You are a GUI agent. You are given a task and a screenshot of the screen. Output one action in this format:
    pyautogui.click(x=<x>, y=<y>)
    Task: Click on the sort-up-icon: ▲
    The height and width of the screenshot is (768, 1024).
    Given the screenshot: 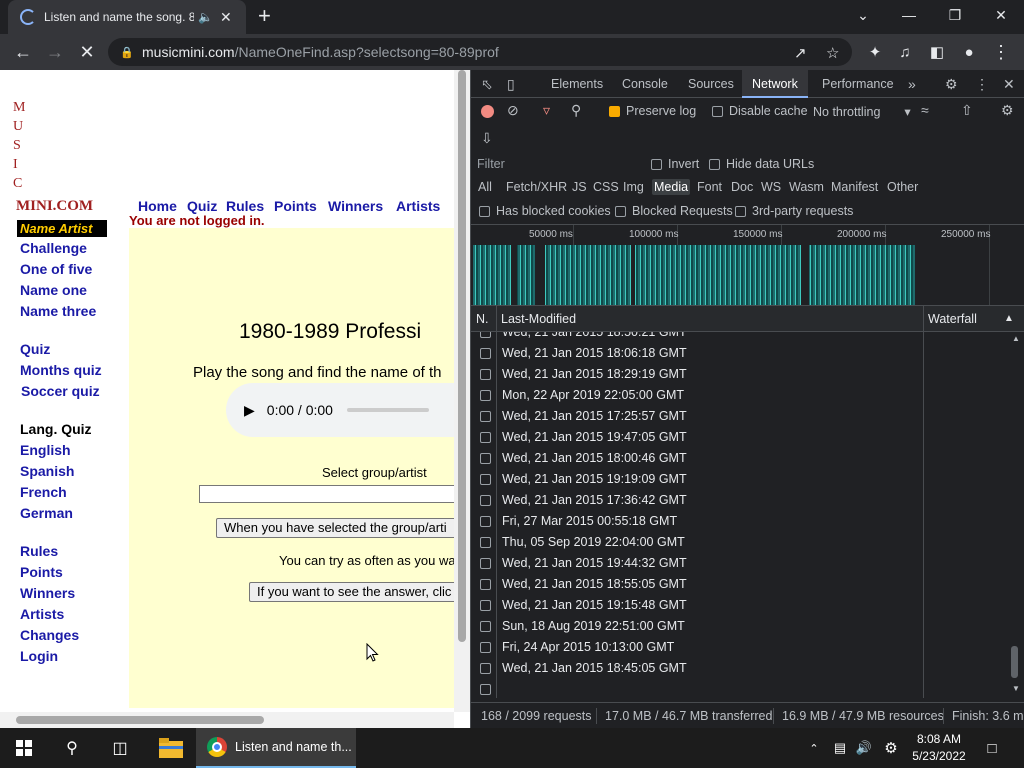 What is the action you would take?
    pyautogui.click(x=1009, y=319)
    